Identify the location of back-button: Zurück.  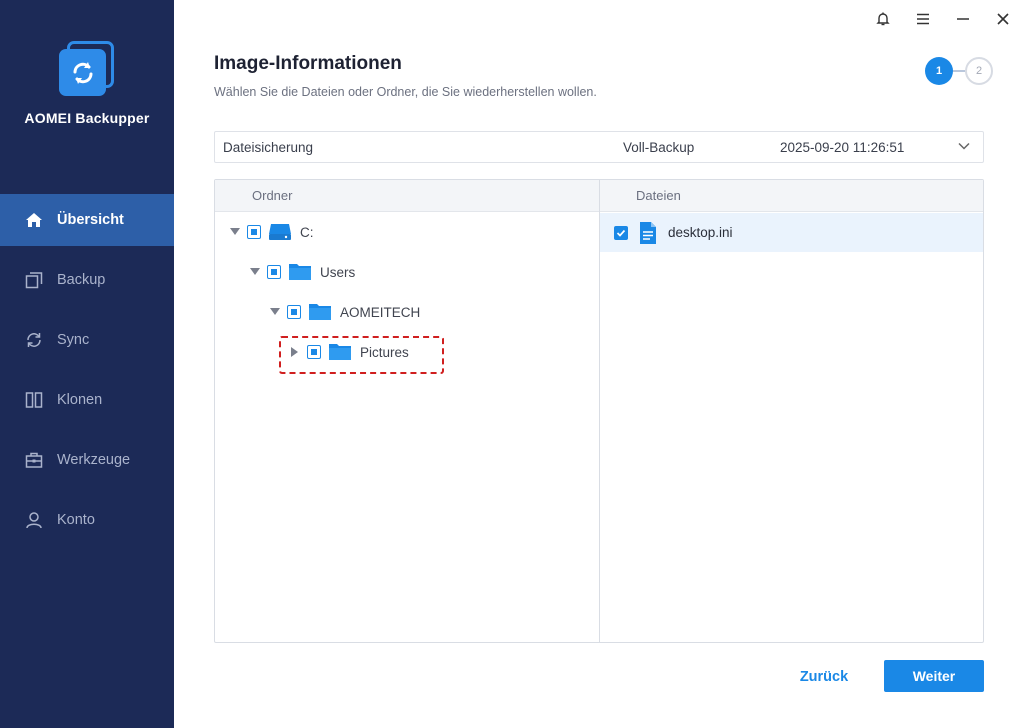
(824, 677).